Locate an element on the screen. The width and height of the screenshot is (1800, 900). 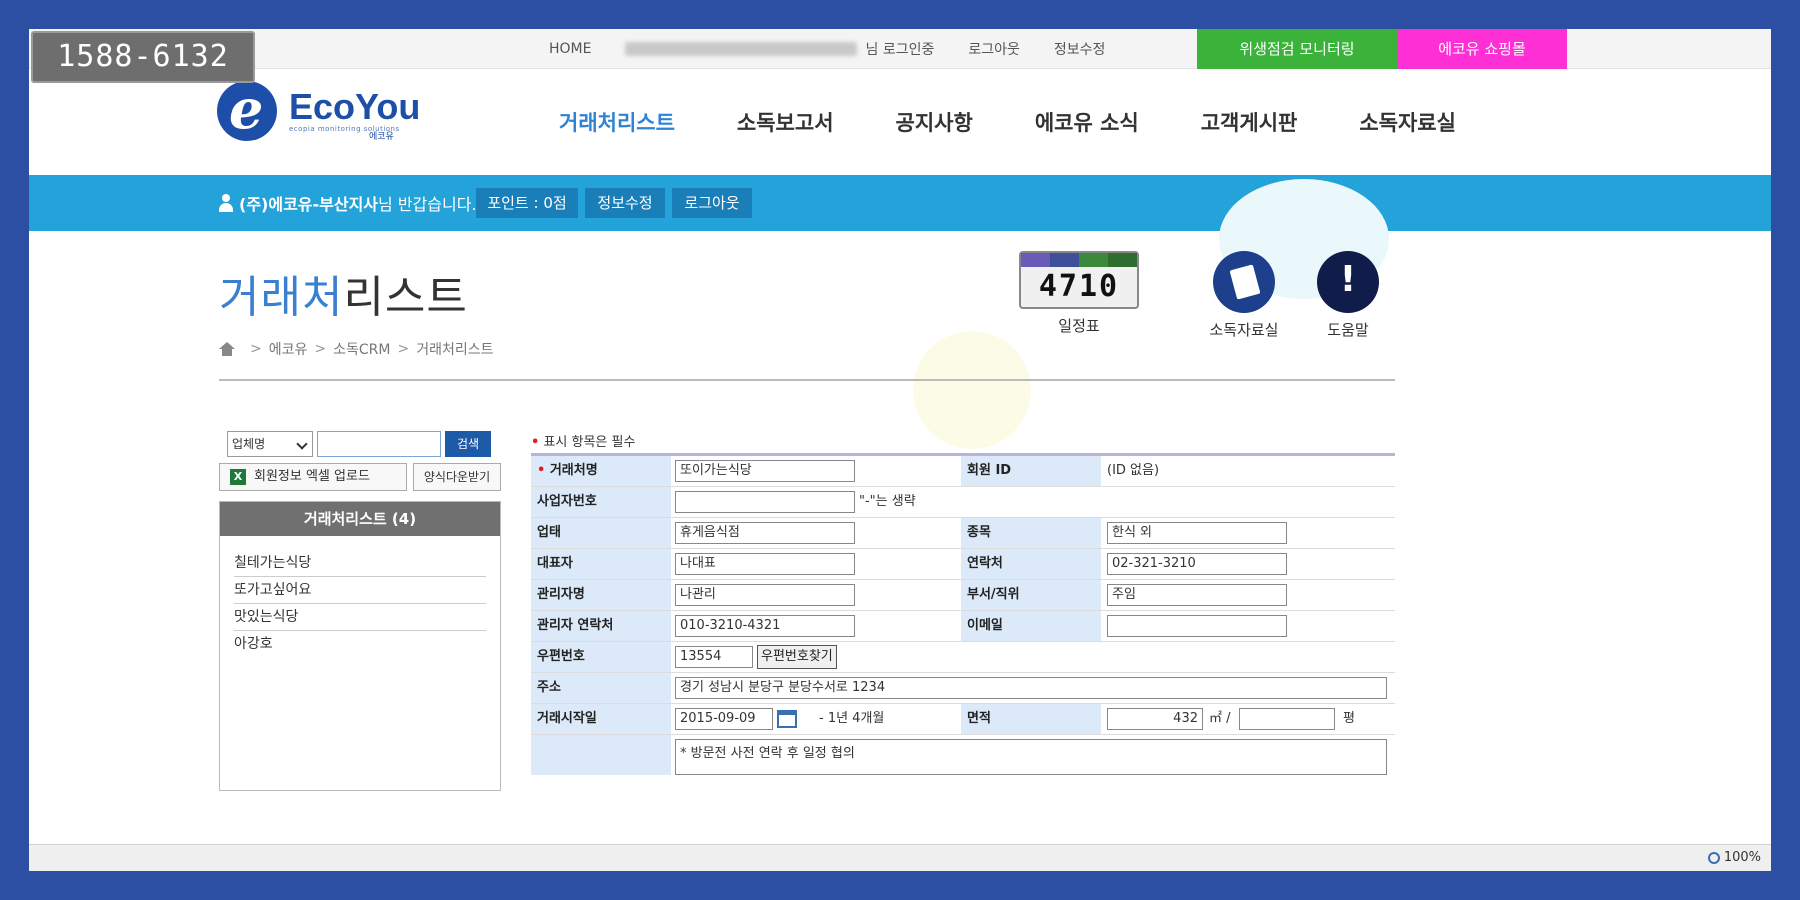
search-input is located at coordinates (379, 444).